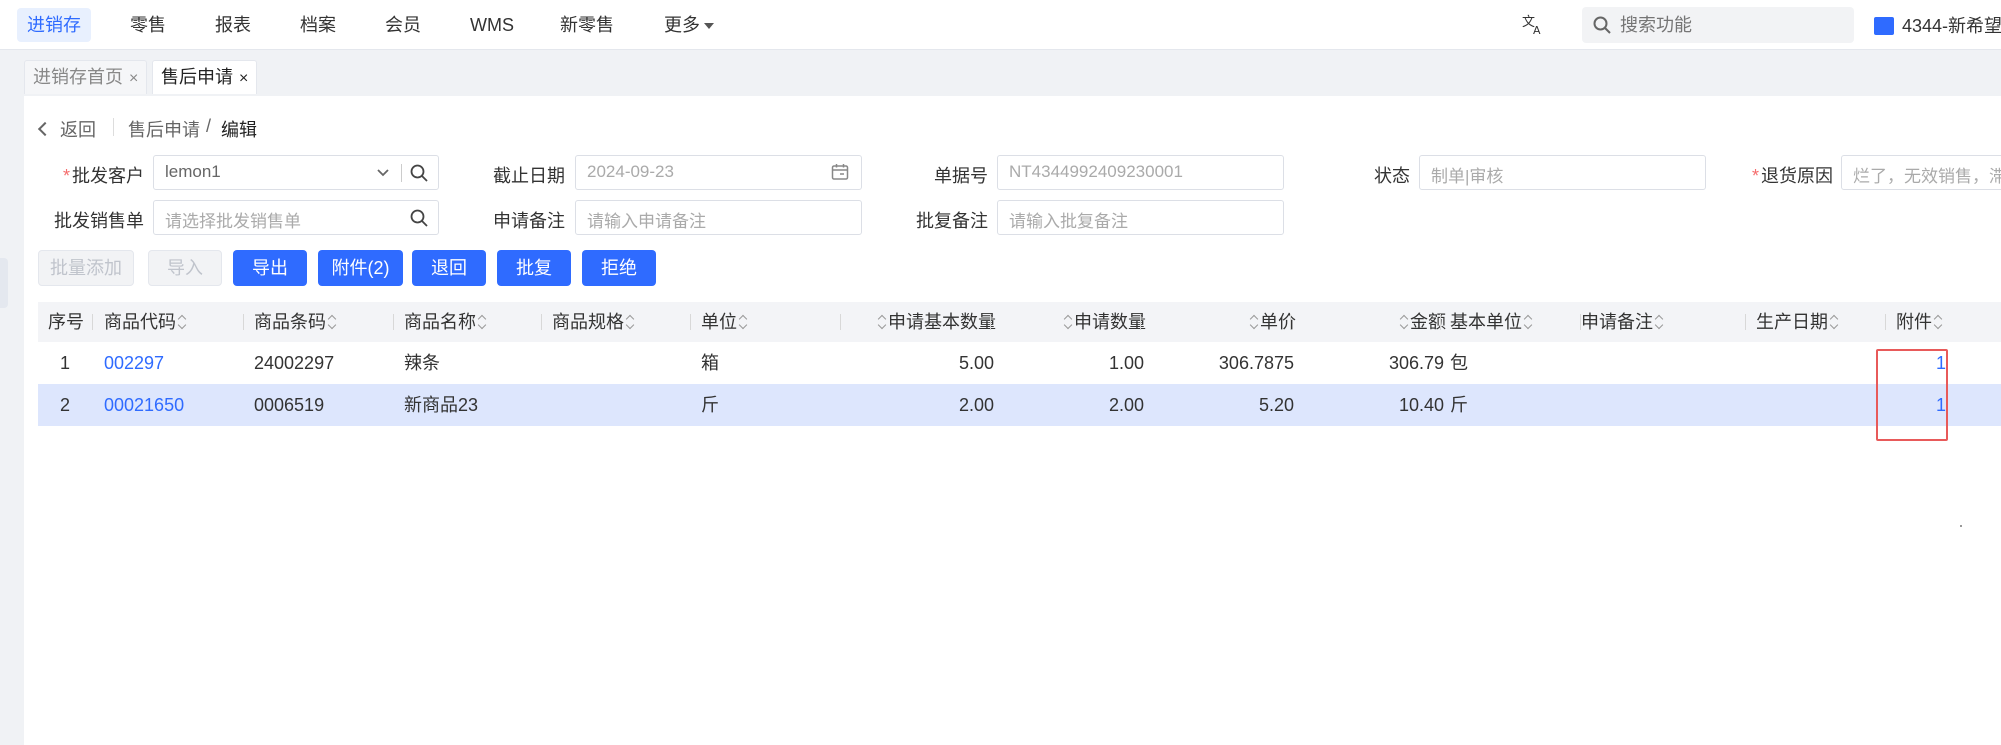 The width and height of the screenshot is (2001, 745). What do you see at coordinates (1797, 176) in the screenshot?
I see `reason-label-text: 退货原因` at bounding box center [1797, 176].